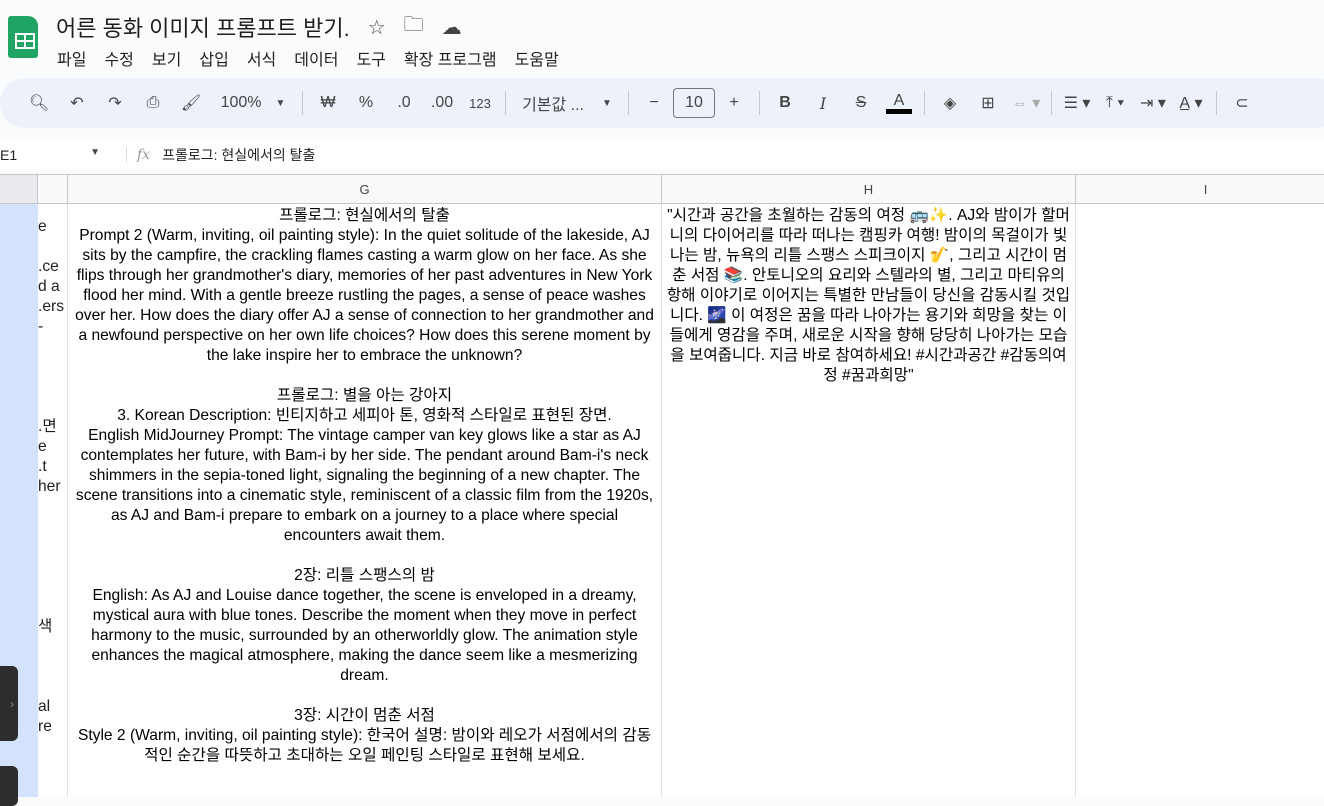 The height and width of the screenshot is (806, 1324). Describe the element at coordinates (1153, 103) in the screenshot. I see `text-wrap-icon: ⇥ ▾` at that location.